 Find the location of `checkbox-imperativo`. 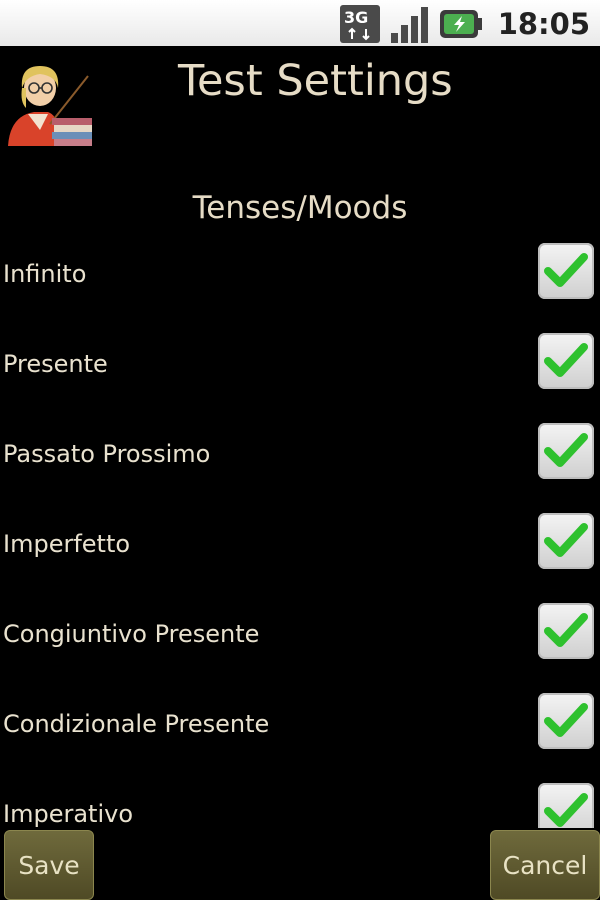

checkbox-imperativo is located at coordinates (566, 805).